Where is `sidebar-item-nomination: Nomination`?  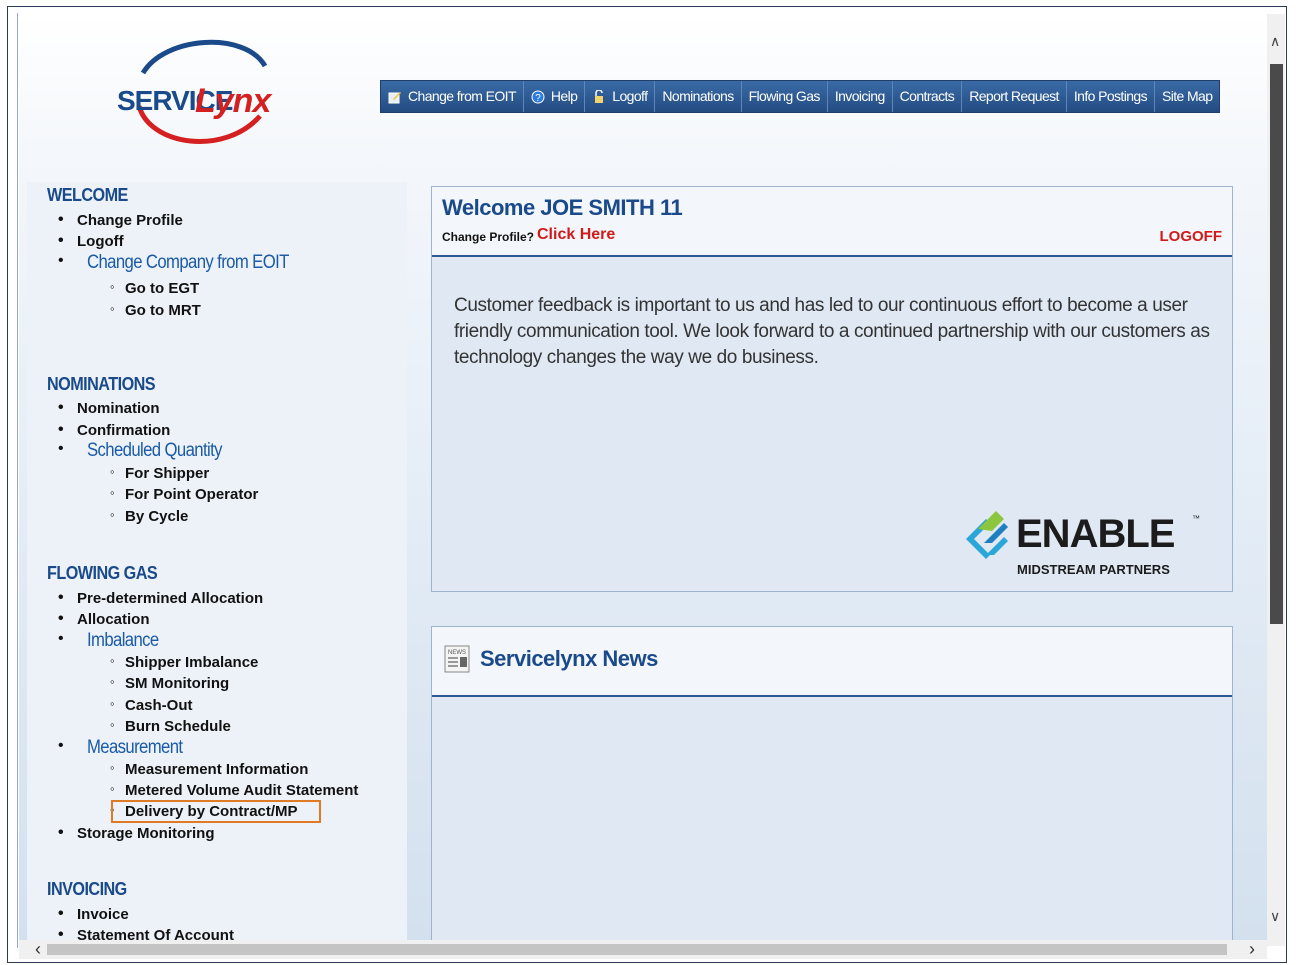
sidebar-item-nomination: Nomination is located at coordinates (108, 408).